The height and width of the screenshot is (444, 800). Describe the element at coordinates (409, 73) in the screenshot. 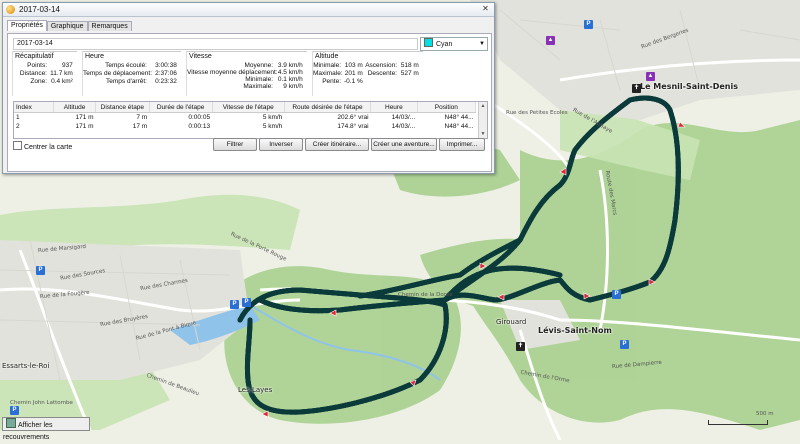

I see `altitude-value: 527 m` at that location.